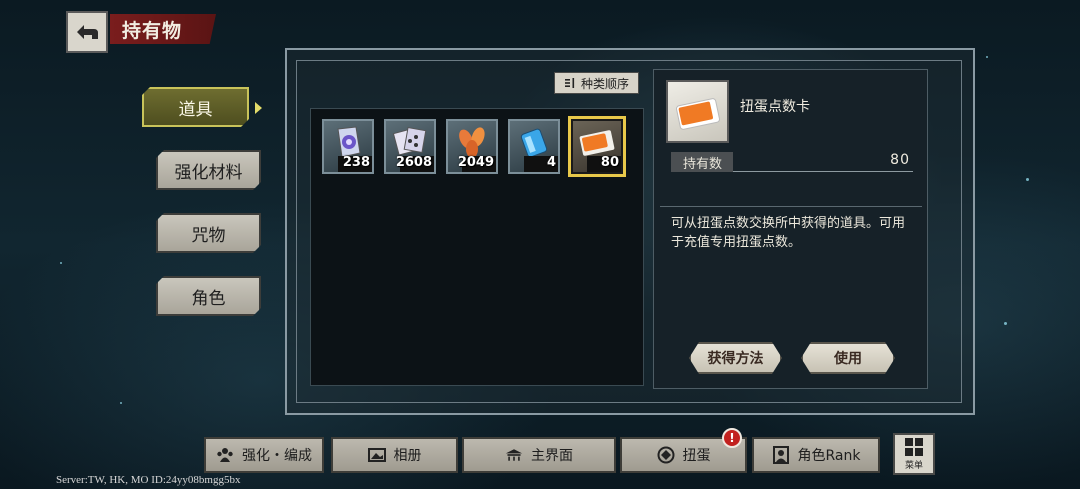 The image size is (1080, 489). I want to click on inventory-item: 2049, so click(472, 146).